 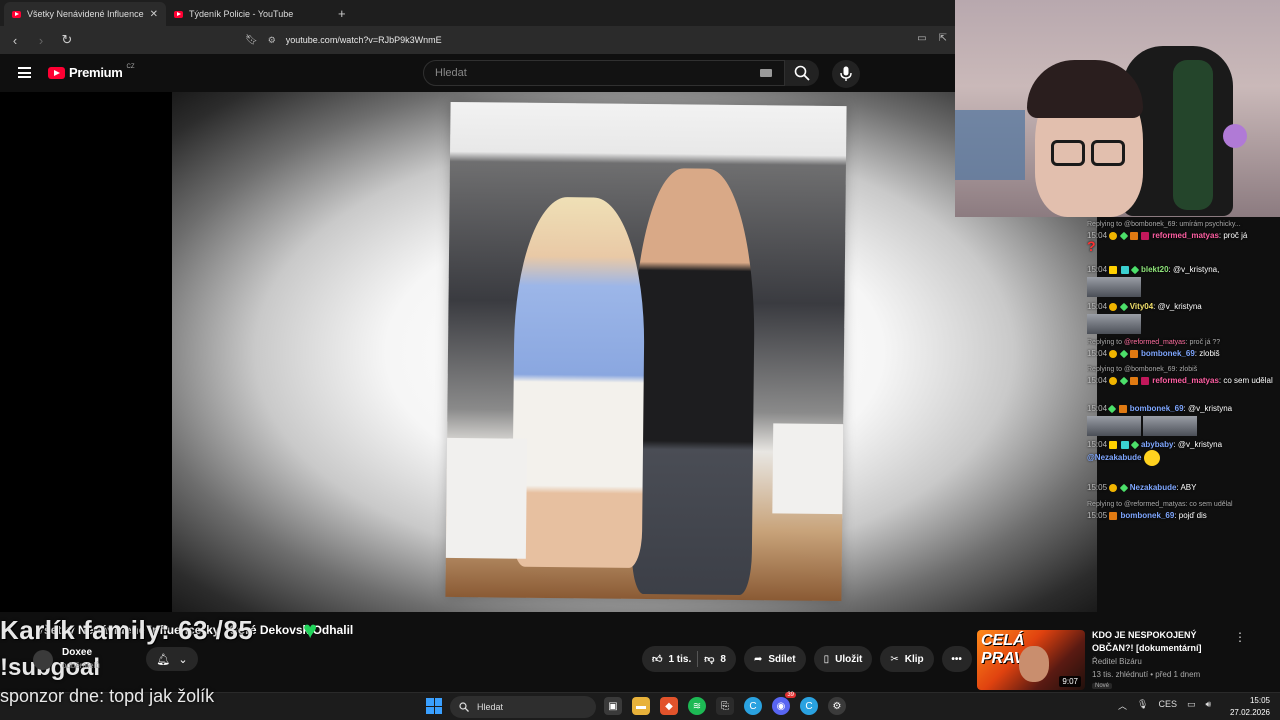 What do you see at coordinates (1097, 515) in the screenshot?
I see `chat-timestamp: 15:05` at bounding box center [1097, 515].